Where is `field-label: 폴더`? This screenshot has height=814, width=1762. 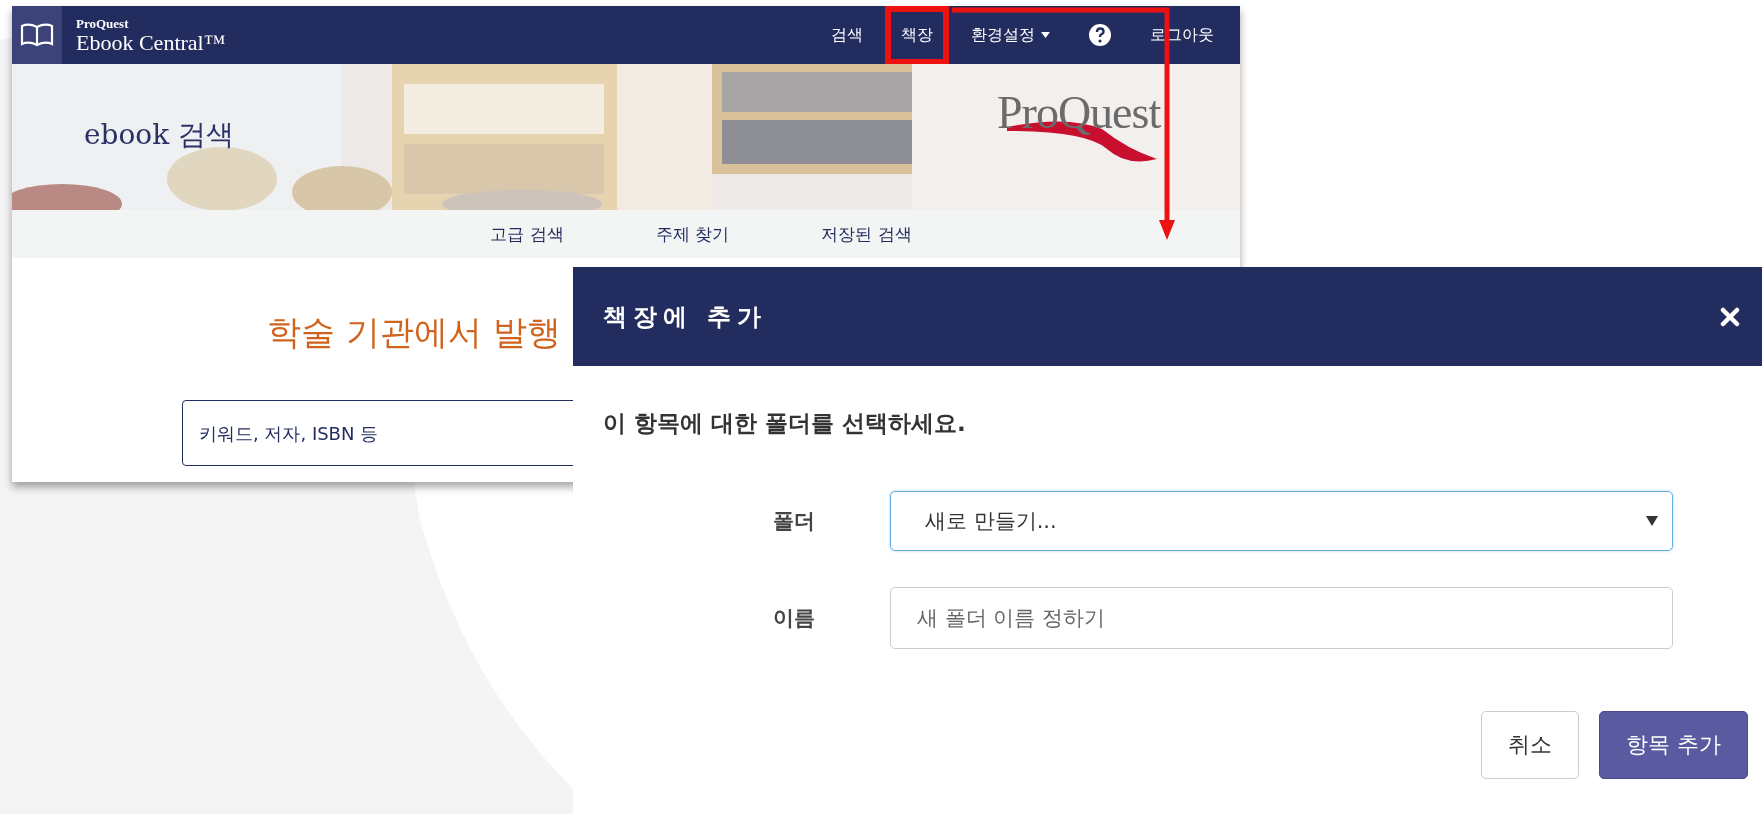 field-label: 폴더 is located at coordinates (794, 521).